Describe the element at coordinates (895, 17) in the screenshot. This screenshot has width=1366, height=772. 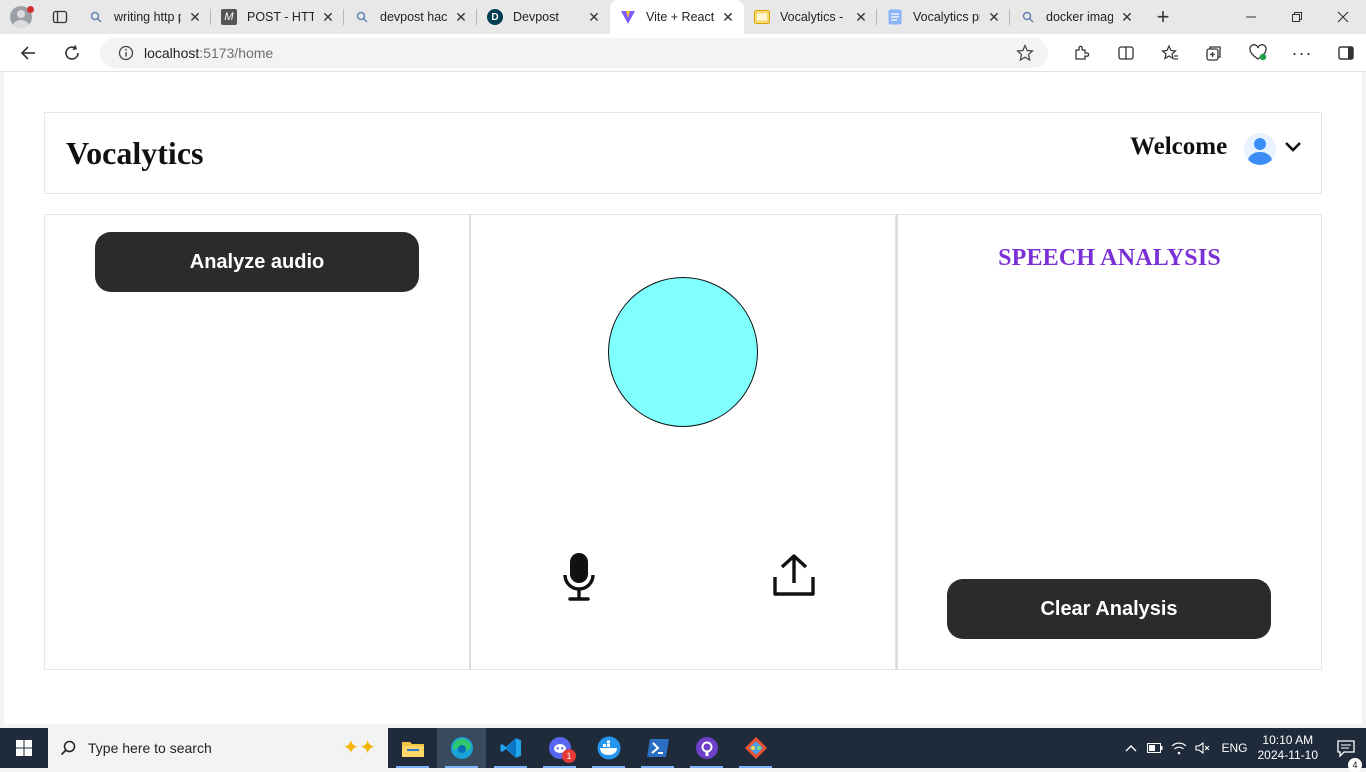
I see `docs-icon` at that location.